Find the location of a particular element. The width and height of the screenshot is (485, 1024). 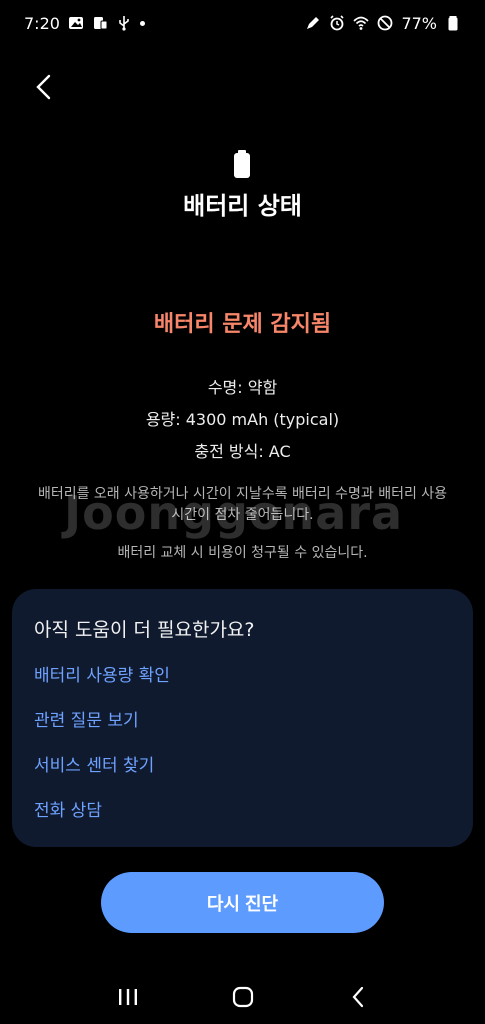

replacement-cost-note: 배터리 교체 시 비용이 청구될 수 있습니다. is located at coordinates (242, 553).